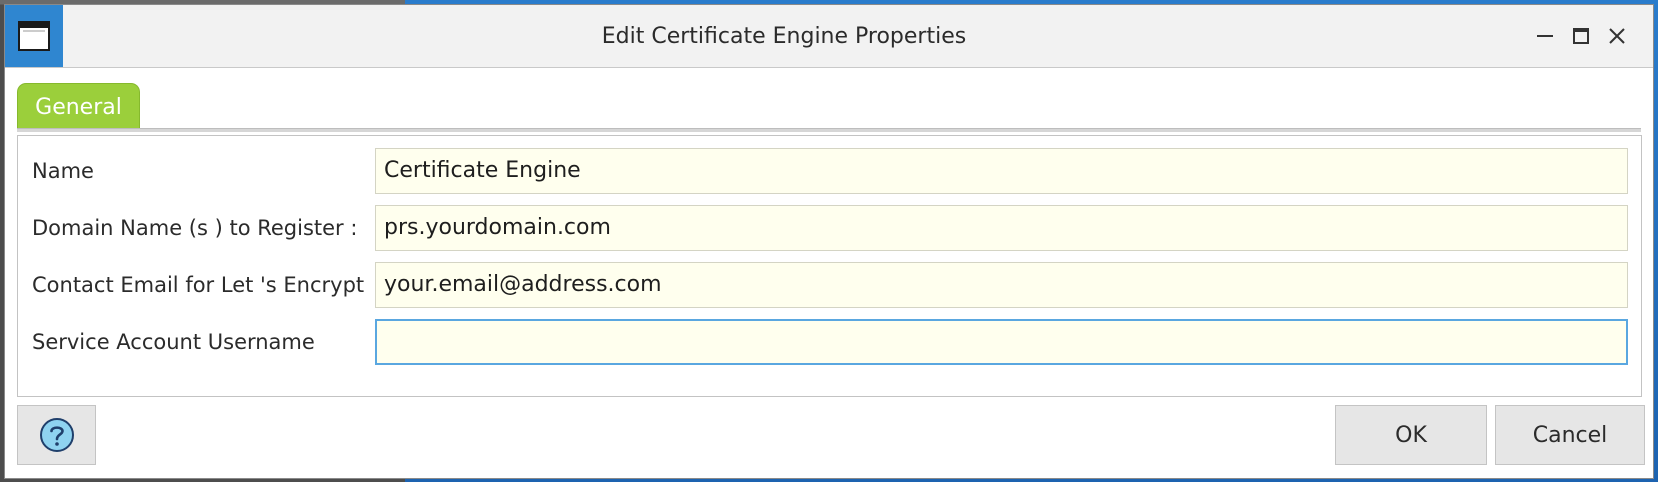 The image size is (1658, 482). What do you see at coordinates (1411, 435) in the screenshot?
I see `ok-button: OK` at bounding box center [1411, 435].